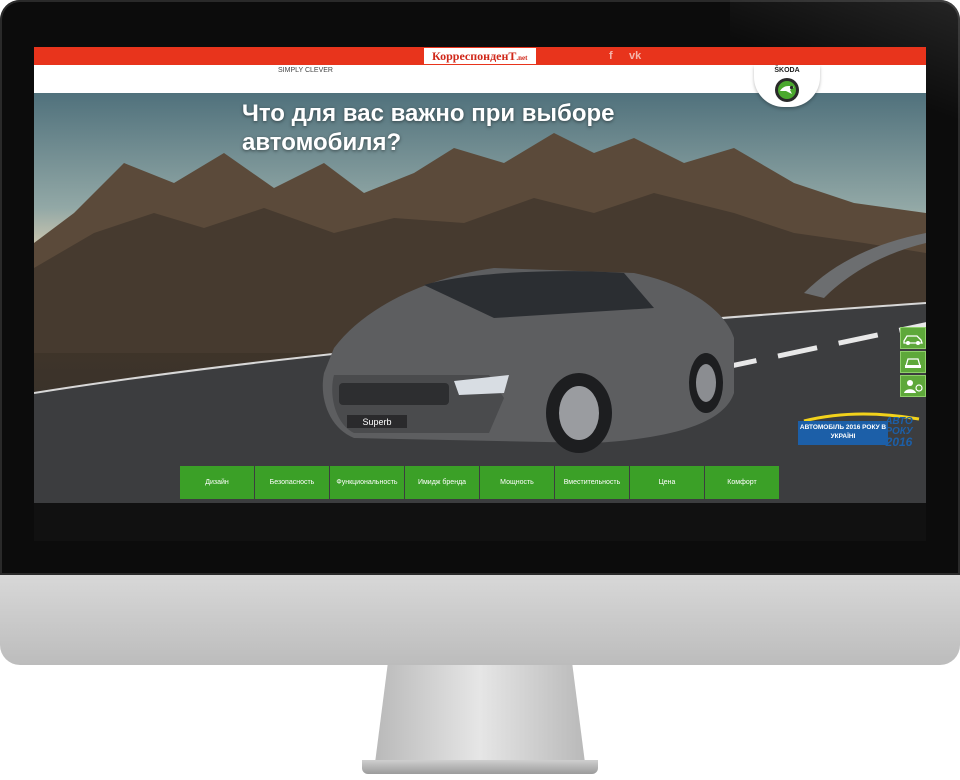 The height and width of the screenshot is (780, 960). I want to click on facebook-icon: f, so click(611, 56).